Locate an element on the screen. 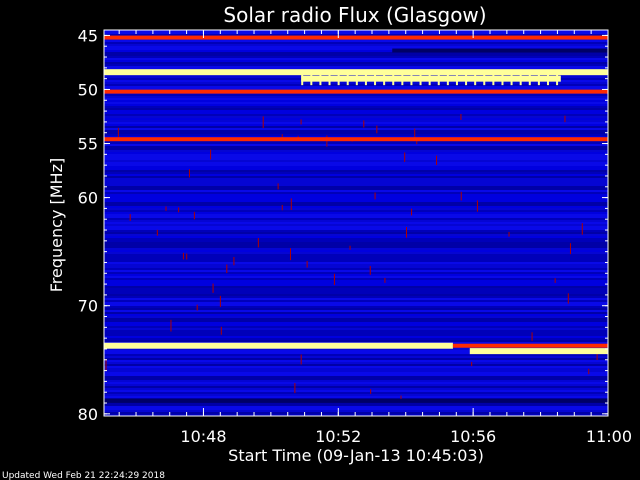 The height and width of the screenshot is (480, 640). chart-title: Solar radio Flux (Glasgow) is located at coordinates (354, 15).